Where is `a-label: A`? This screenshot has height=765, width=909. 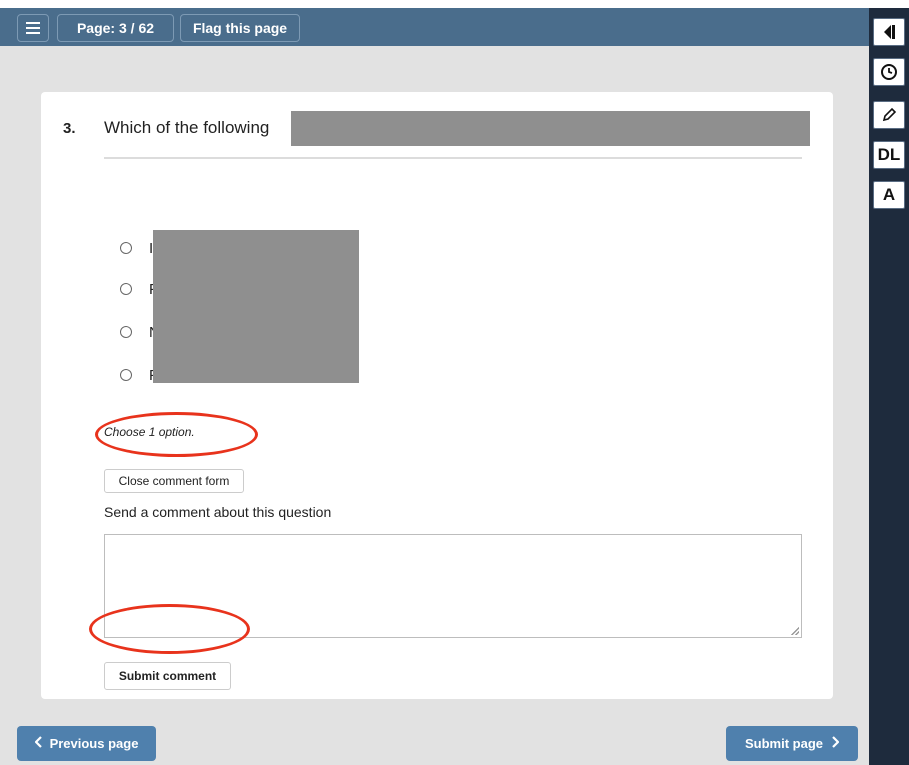
a-label: A is located at coordinates (889, 194).